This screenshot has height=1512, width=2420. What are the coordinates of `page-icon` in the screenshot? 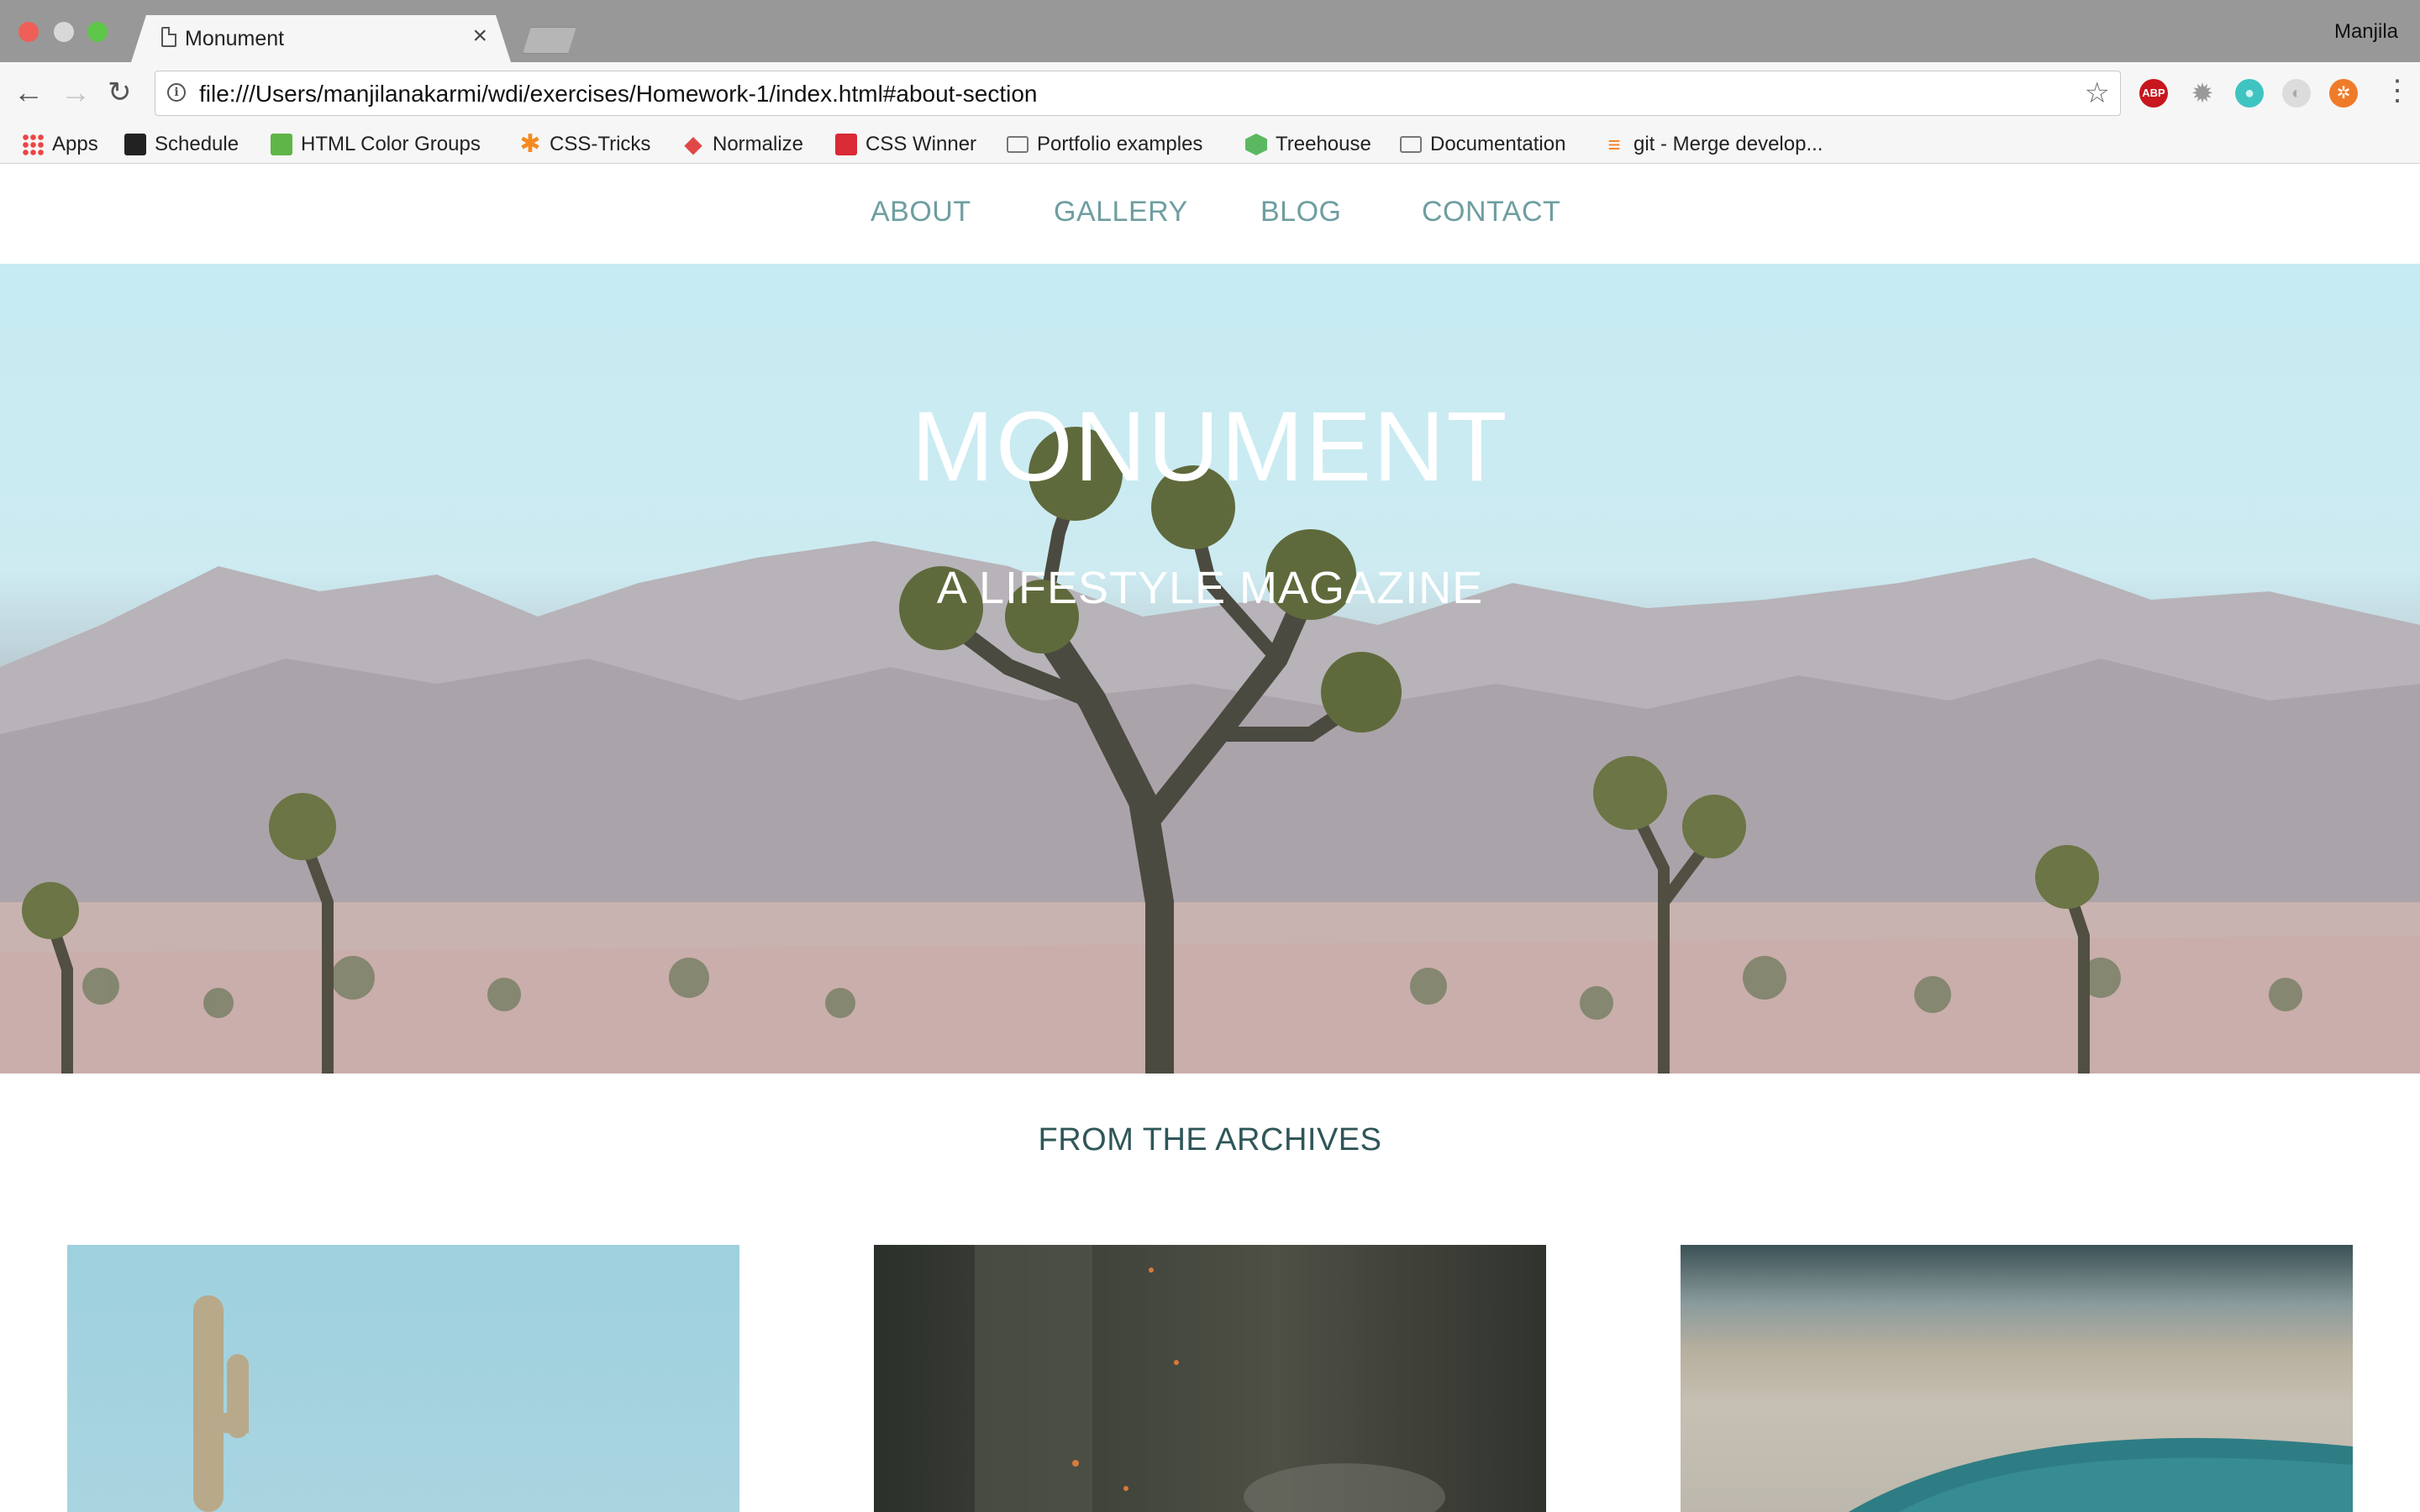 It's located at (168, 37).